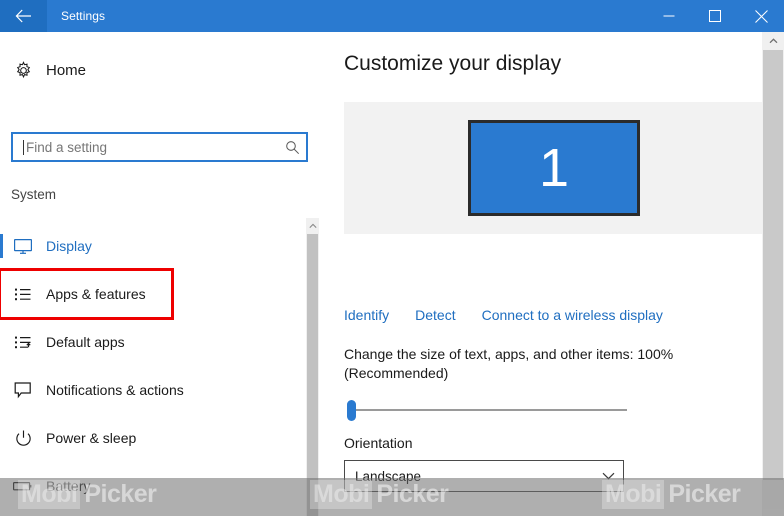 This screenshot has height=516, width=784. Describe the element at coordinates (484, 476) in the screenshot. I see `orientation-dropdown: Landscape` at that location.